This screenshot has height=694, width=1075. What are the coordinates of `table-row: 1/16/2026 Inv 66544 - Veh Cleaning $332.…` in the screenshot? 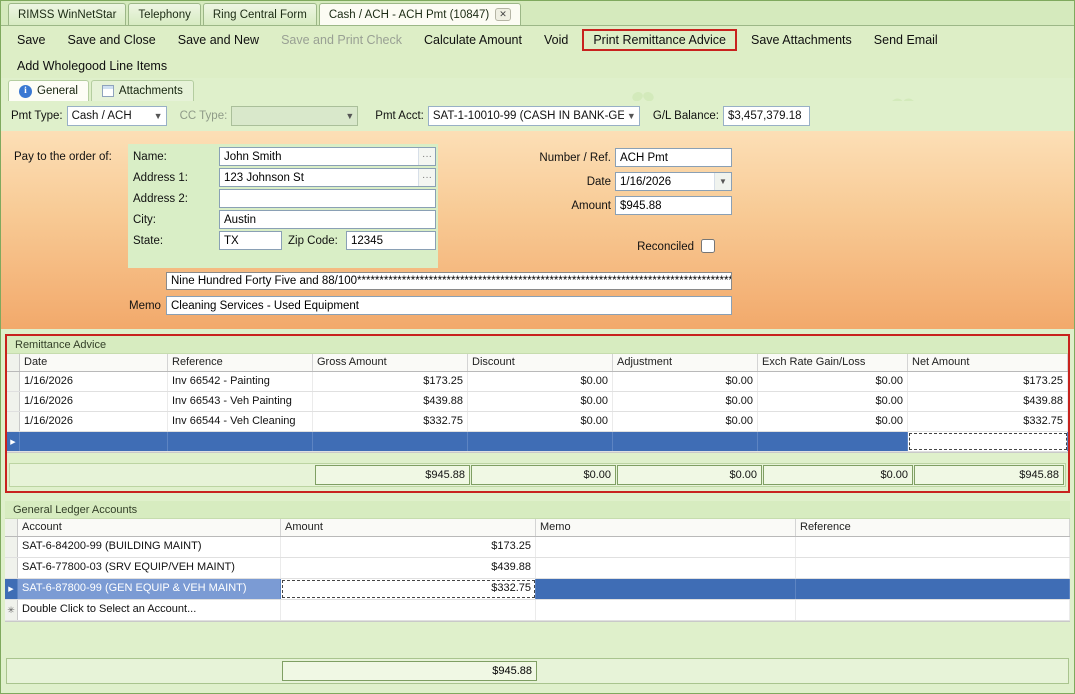 It's located at (537, 422).